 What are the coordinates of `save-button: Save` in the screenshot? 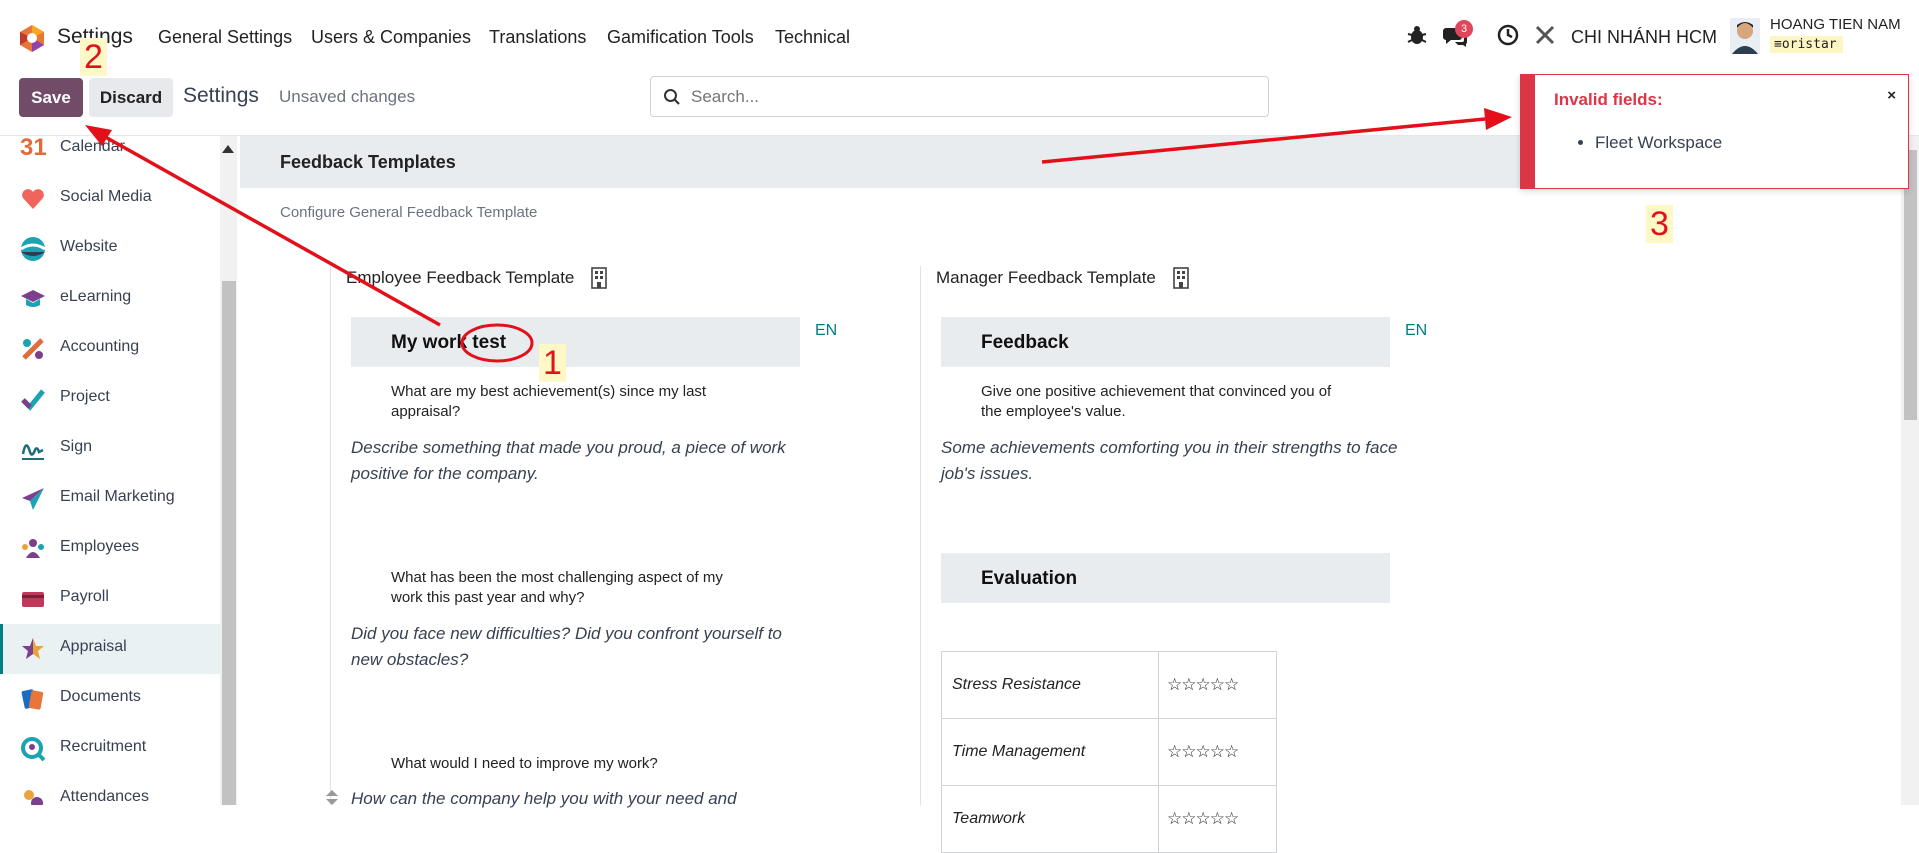 It's located at (51, 97).